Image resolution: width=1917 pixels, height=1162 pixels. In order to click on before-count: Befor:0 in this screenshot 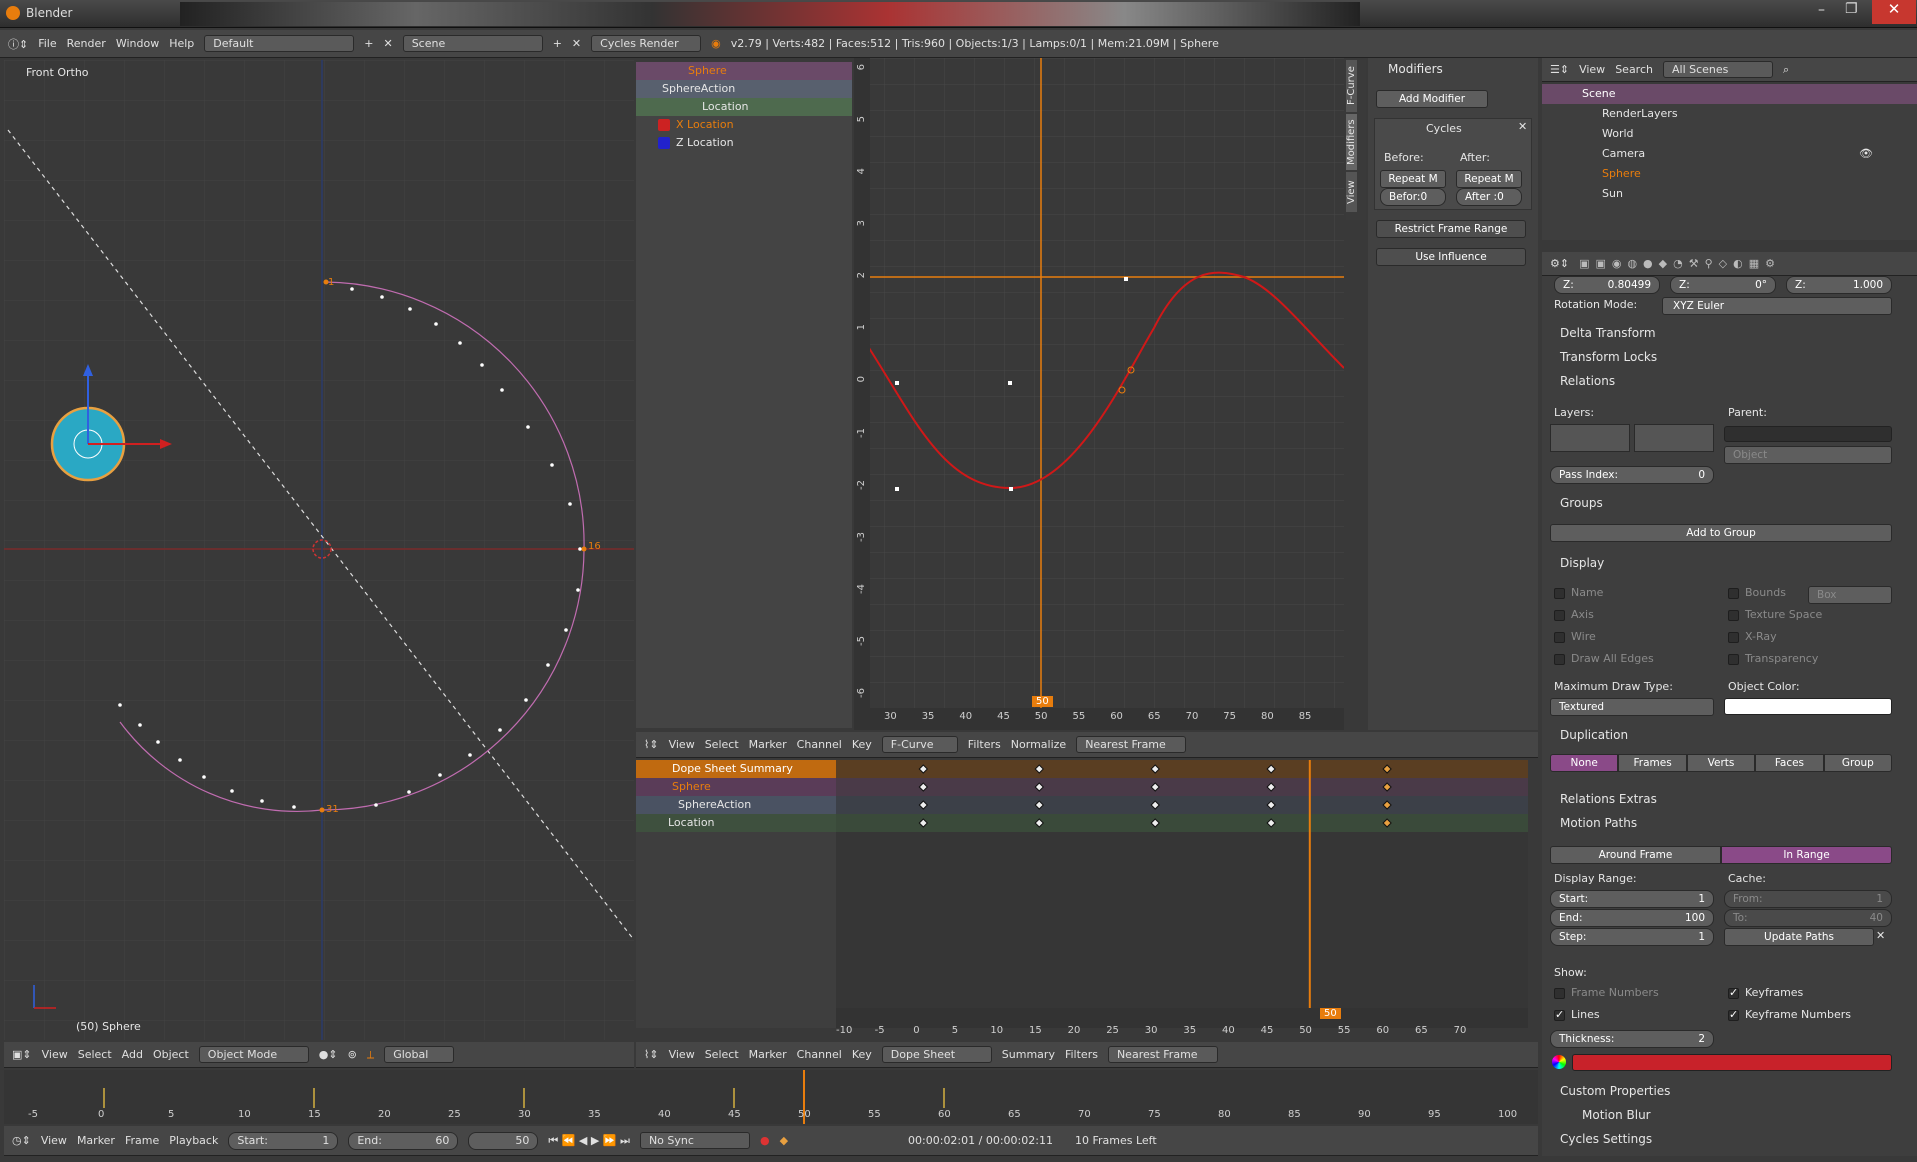, I will do `click(1413, 197)`.